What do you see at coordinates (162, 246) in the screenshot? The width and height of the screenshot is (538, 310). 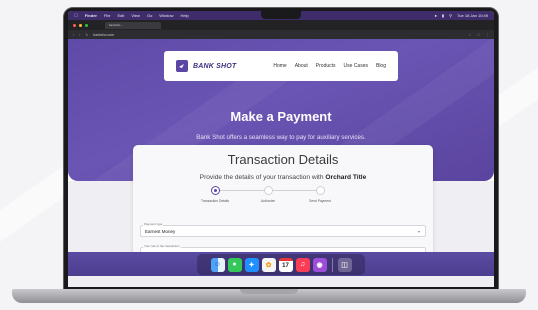 I see `role-label: Your role in the transaction` at bounding box center [162, 246].